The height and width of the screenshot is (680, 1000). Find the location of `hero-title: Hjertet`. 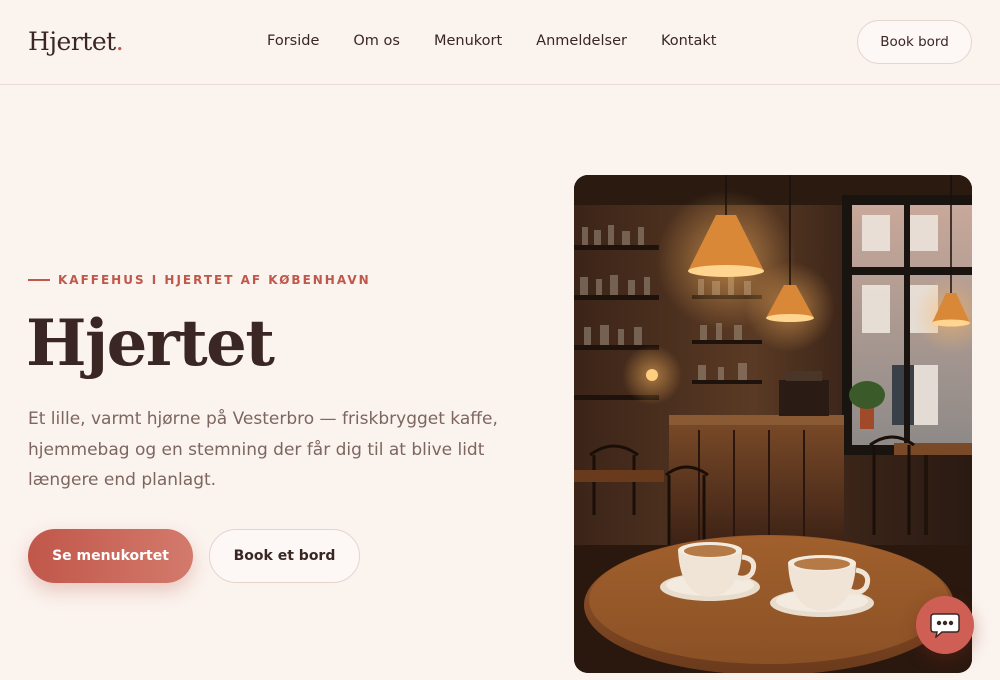

hero-title: Hjertet is located at coordinates (150, 343).